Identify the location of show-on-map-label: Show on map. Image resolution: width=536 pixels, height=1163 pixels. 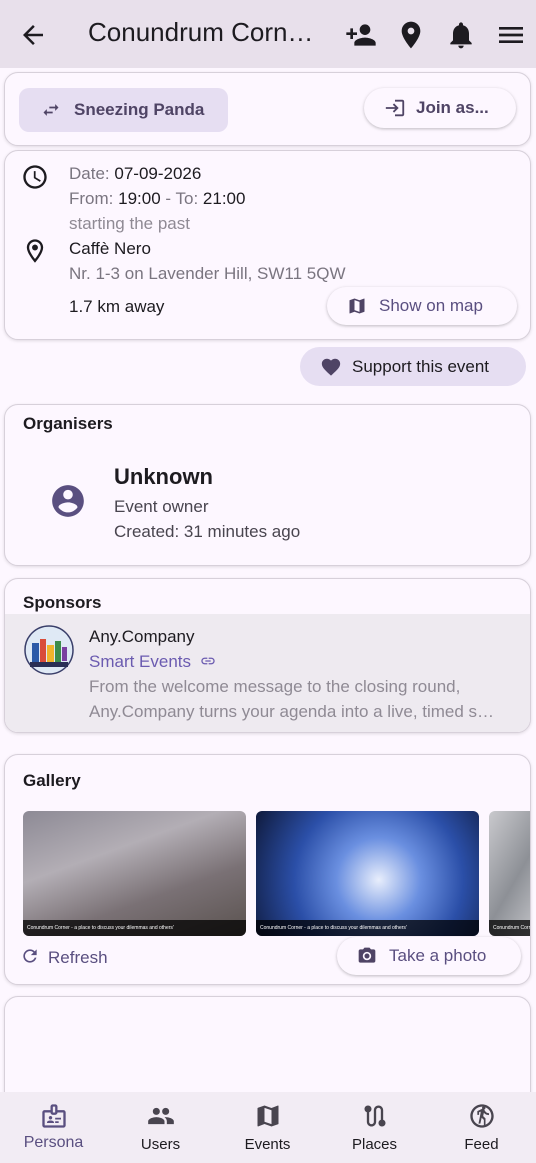
(431, 305).